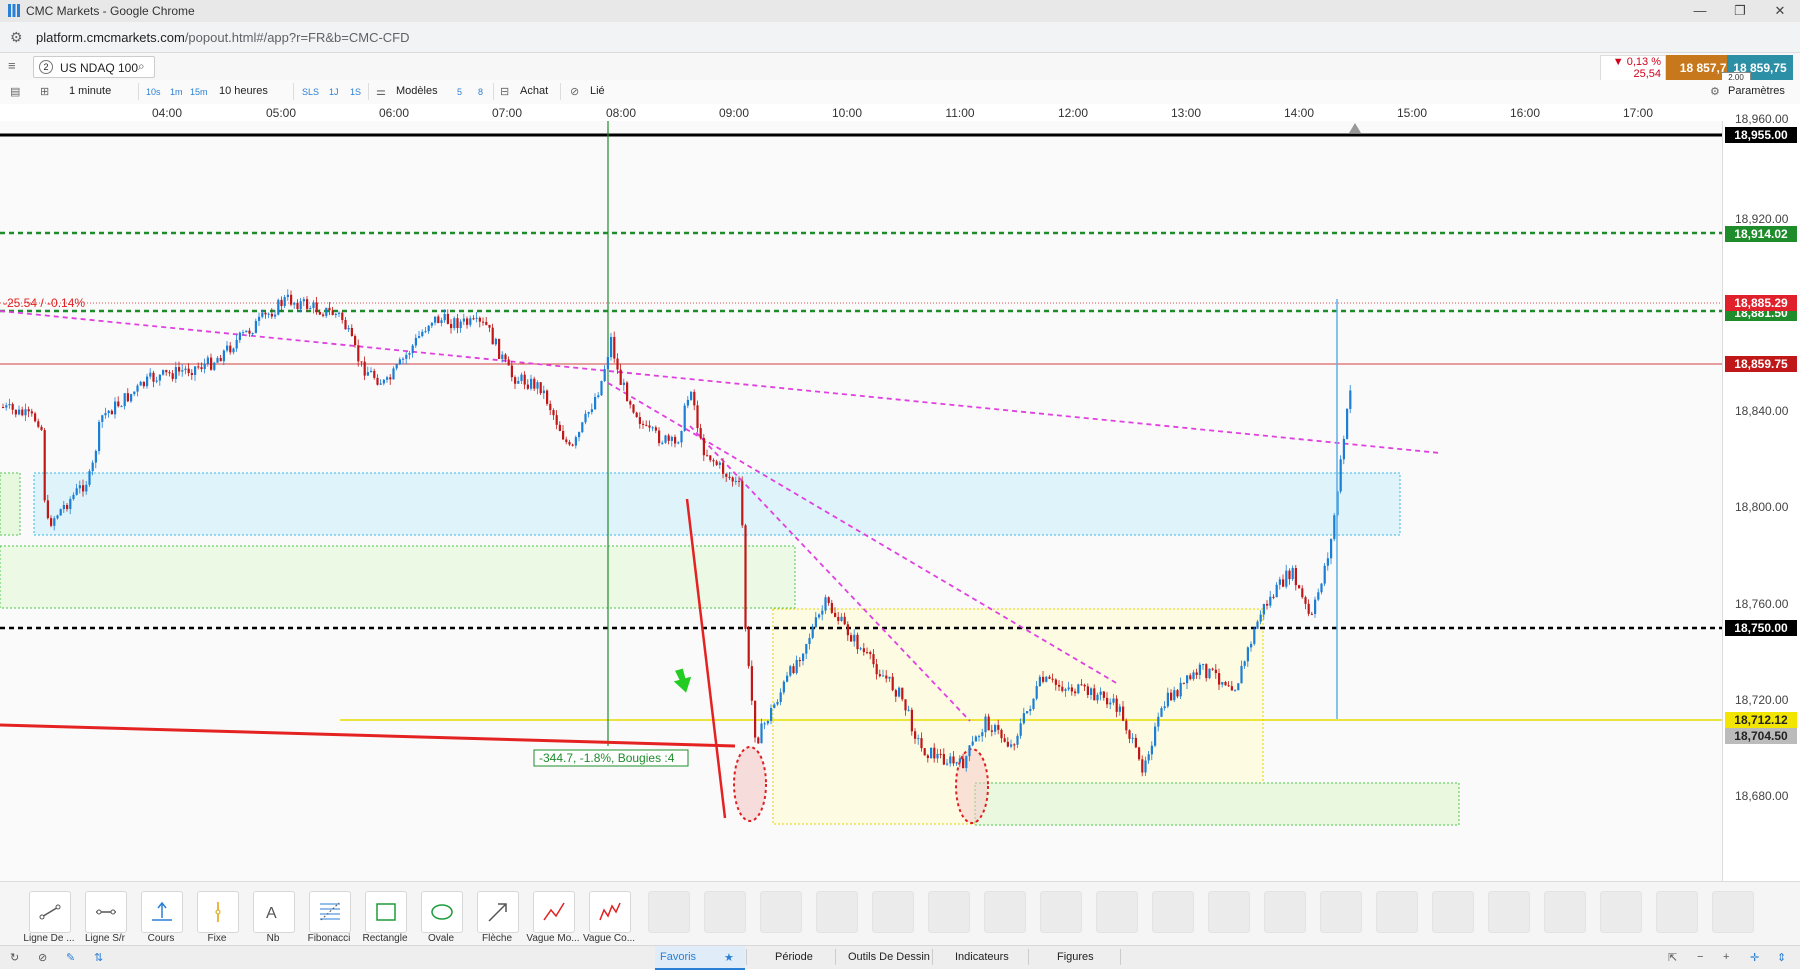  Describe the element at coordinates (1672, 957) in the screenshot. I see `fit-icon: ⇱` at that location.